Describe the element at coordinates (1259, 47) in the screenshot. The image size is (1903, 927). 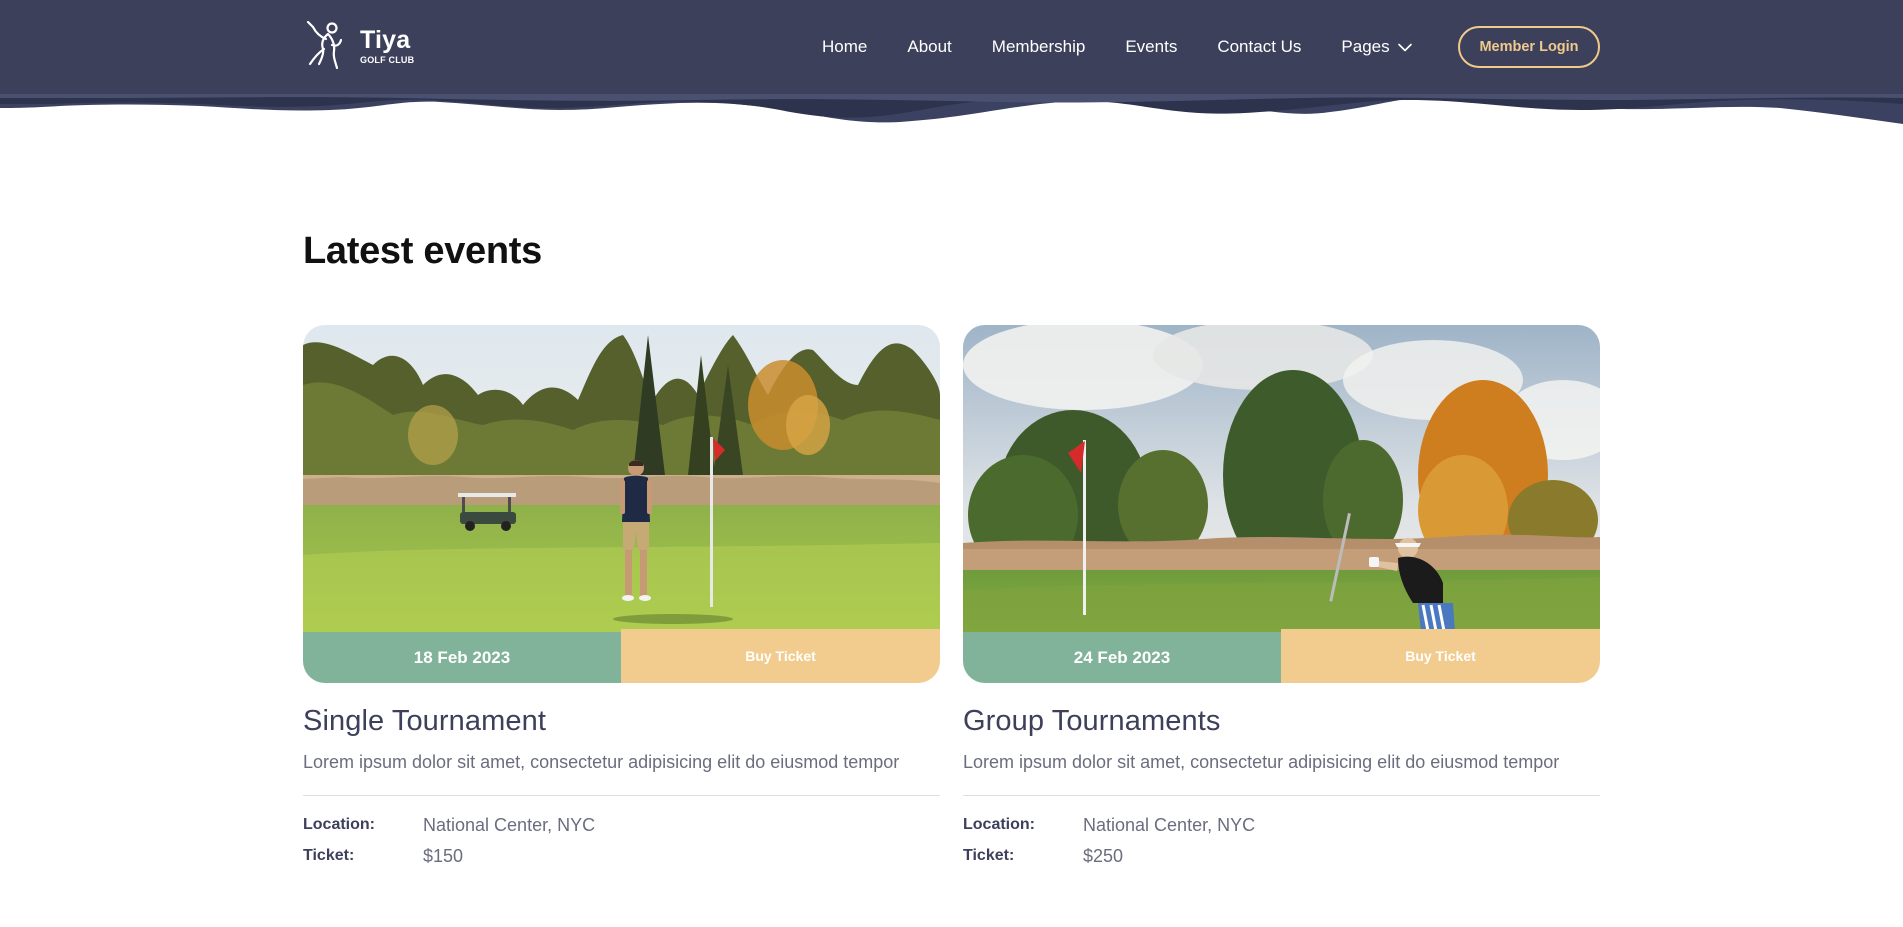
I see `nav-link-contact-us: Contact Us` at that location.